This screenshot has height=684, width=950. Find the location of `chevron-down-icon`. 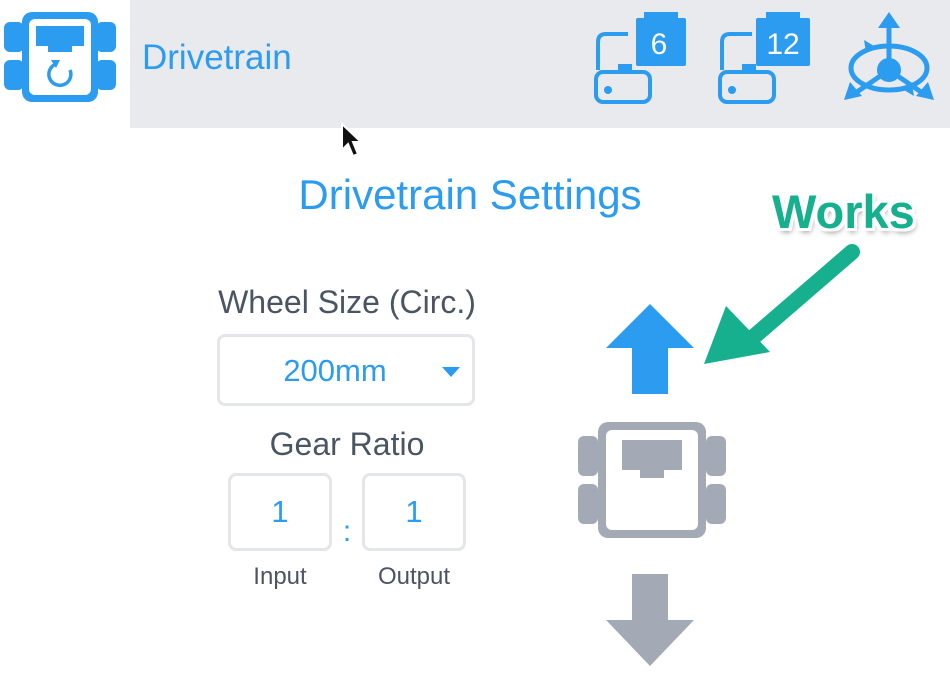

chevron-down-icon is located at coordinates (451, 372).